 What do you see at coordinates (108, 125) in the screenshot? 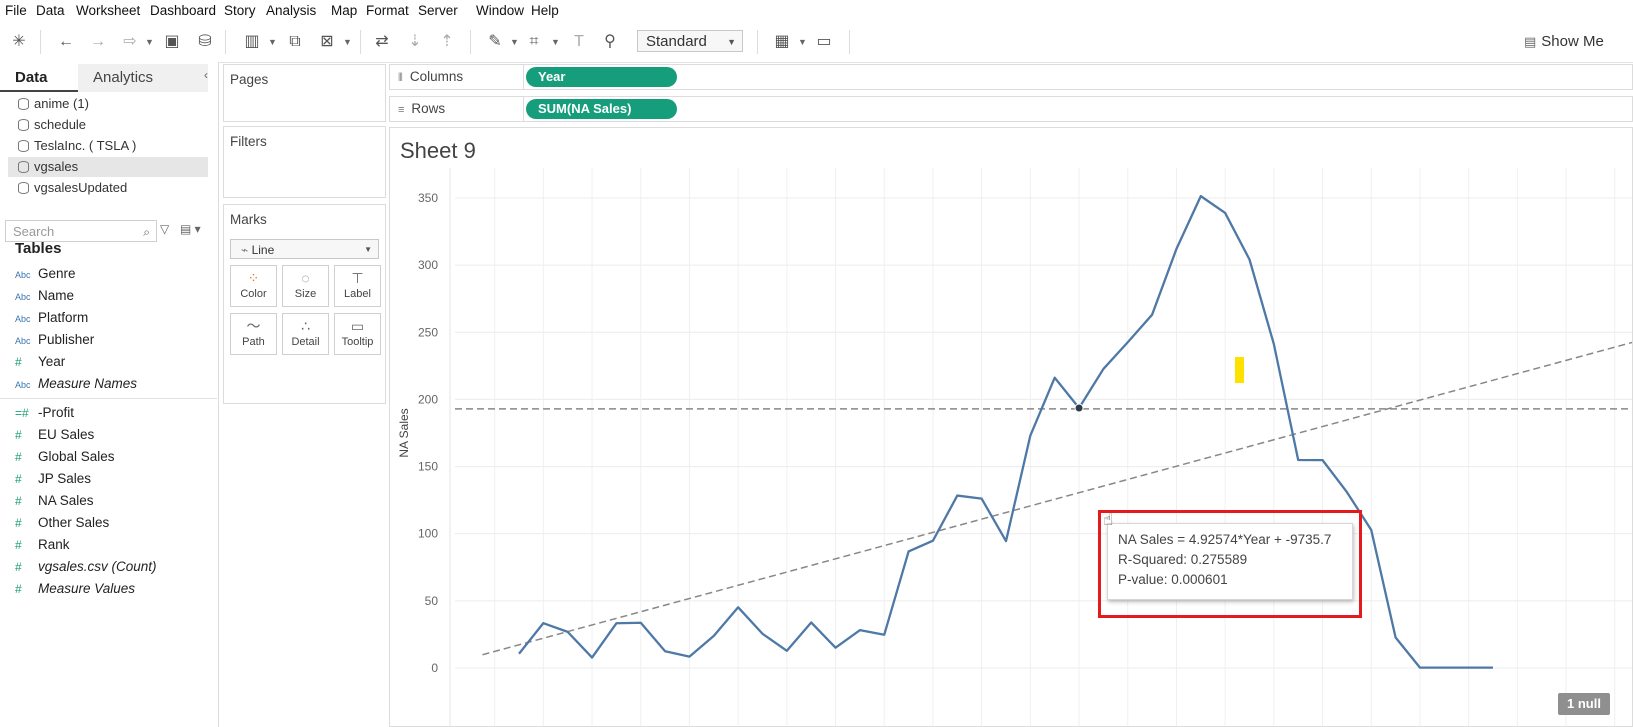
I see `data-source-item: schedule` at bounding box center [108, 125].